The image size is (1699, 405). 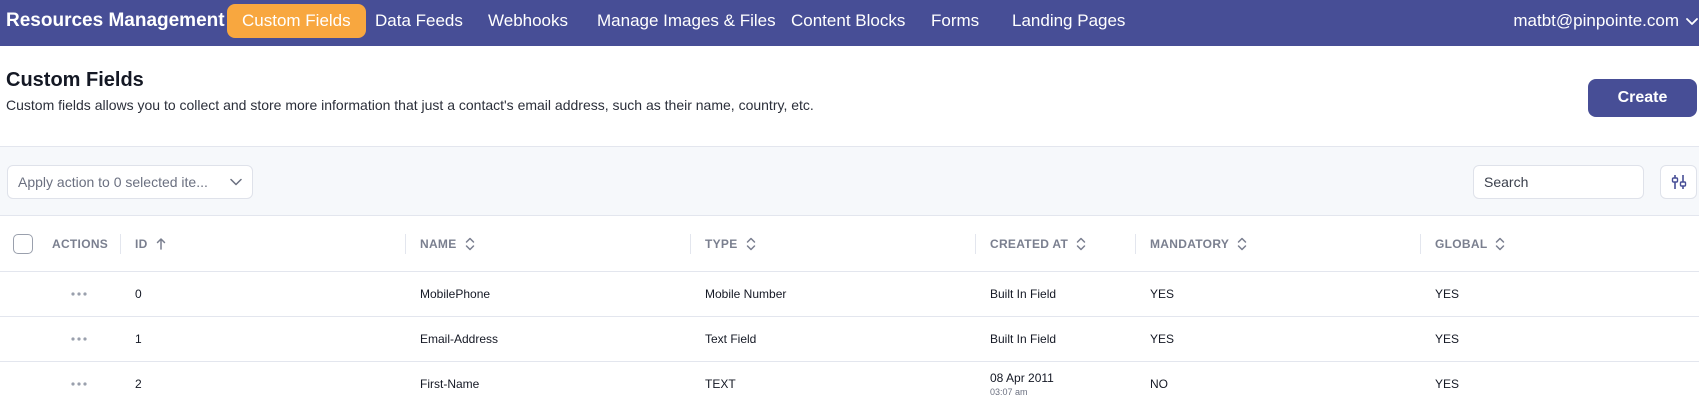 What do you see at coordinates (23, 244) in the screenshot?
I see `select-all-checkbox` at bounding box center [23, 244].